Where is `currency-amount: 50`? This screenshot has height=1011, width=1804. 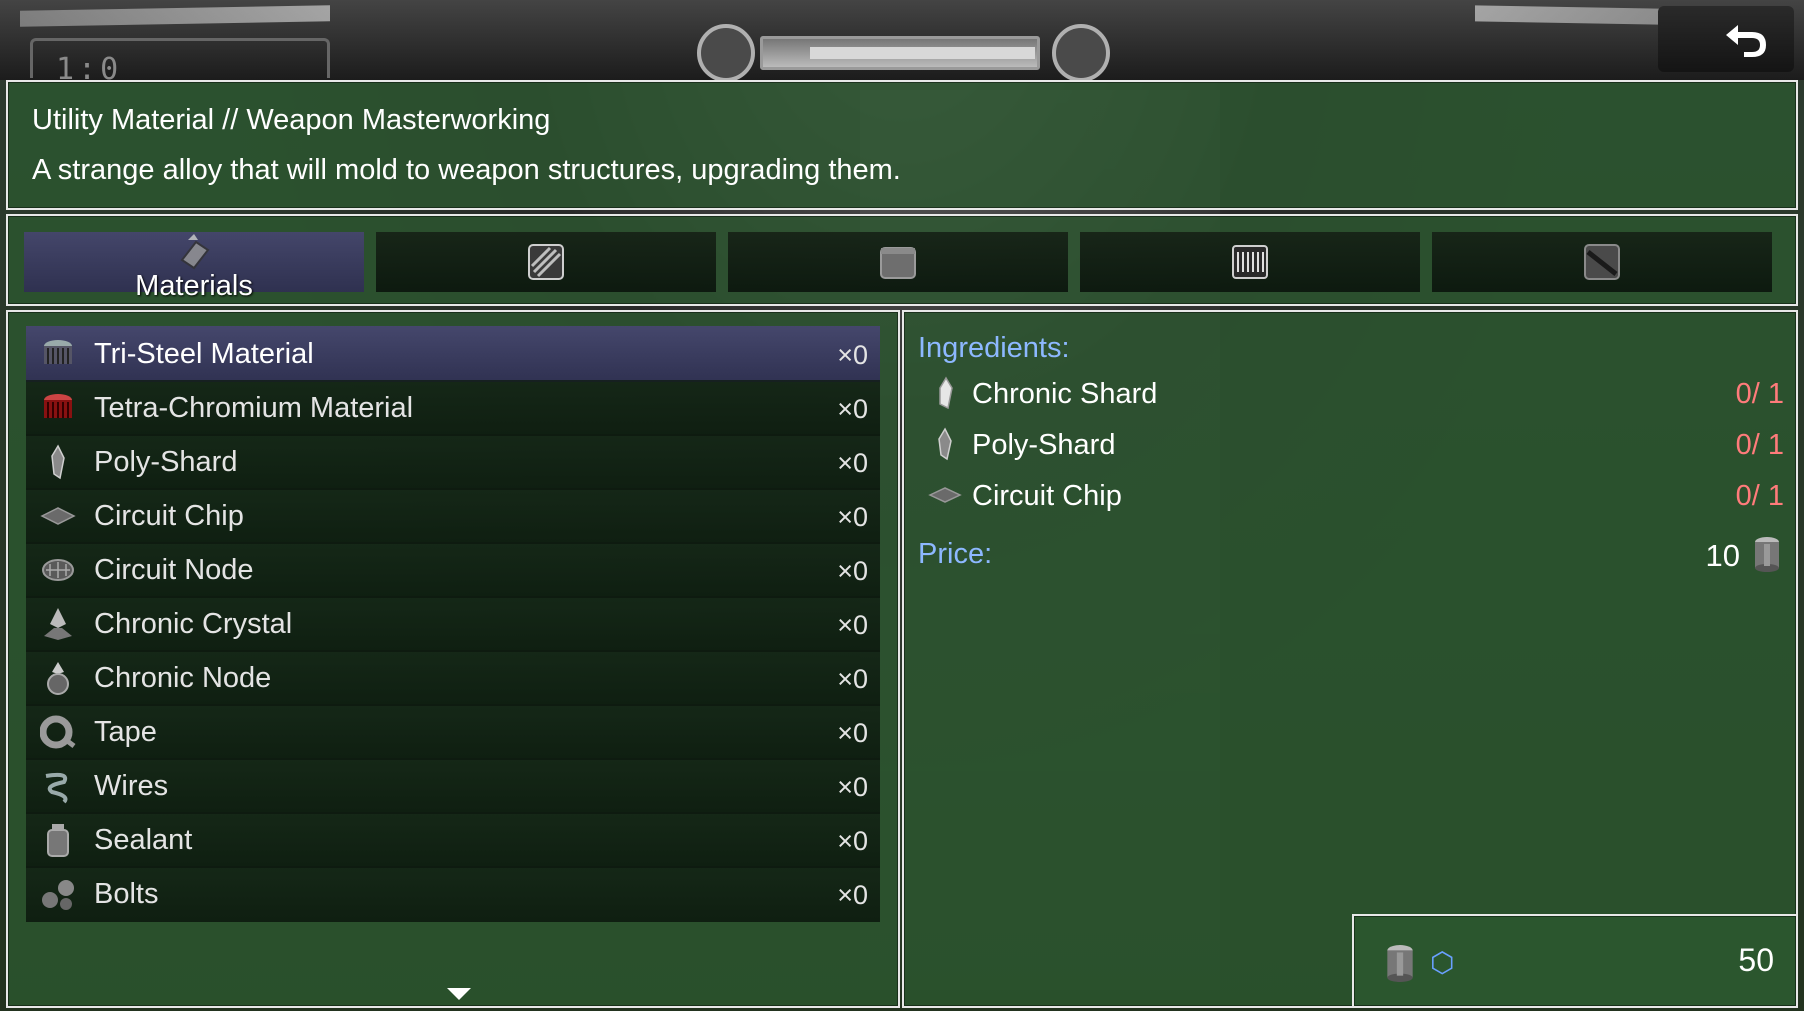 currency-amount: 50 is located at coordinates (1756, 960).